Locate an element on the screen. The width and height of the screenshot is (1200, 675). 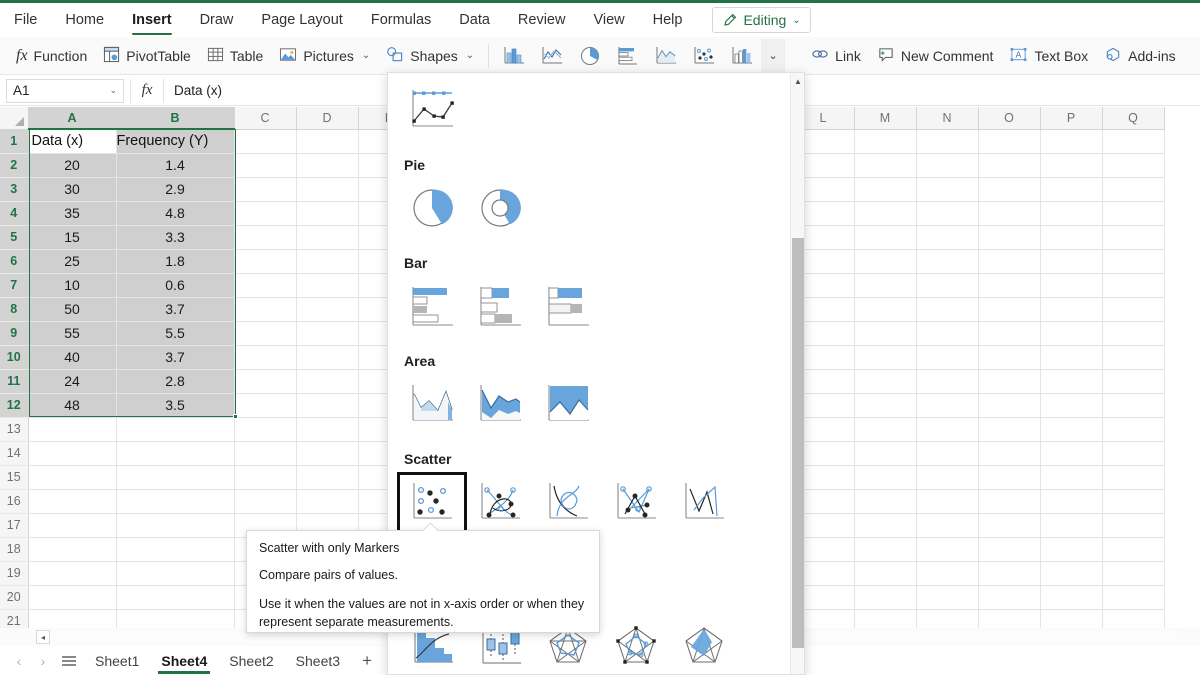
cell-N5 is located at coordinates (947, 237).